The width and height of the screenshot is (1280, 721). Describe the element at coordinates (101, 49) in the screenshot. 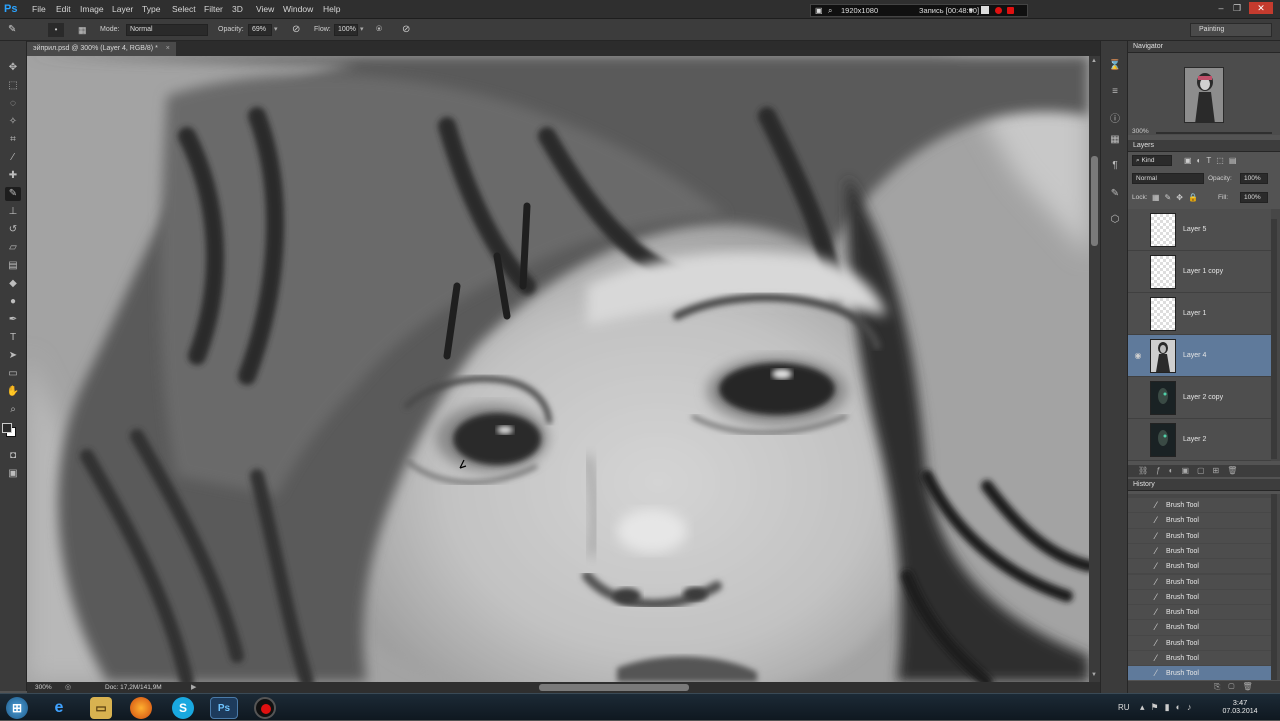

I see `document-tab: эйприл.psd @ 300% (Layer 4, RGB/8) * ×` at that location.